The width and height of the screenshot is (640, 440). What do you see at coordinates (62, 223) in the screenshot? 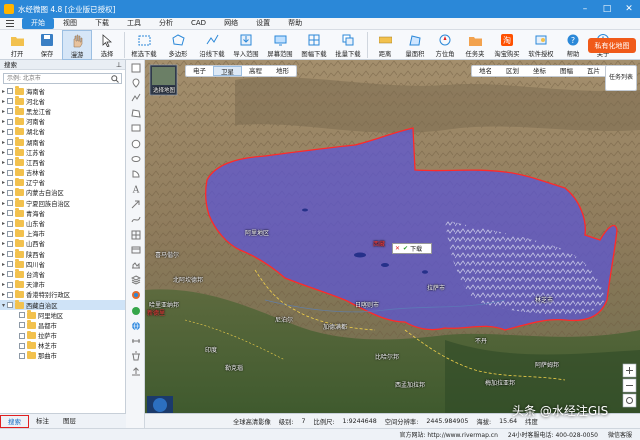
I see `tree-item: ▸ 山东省` at bounding box center [62, 223].